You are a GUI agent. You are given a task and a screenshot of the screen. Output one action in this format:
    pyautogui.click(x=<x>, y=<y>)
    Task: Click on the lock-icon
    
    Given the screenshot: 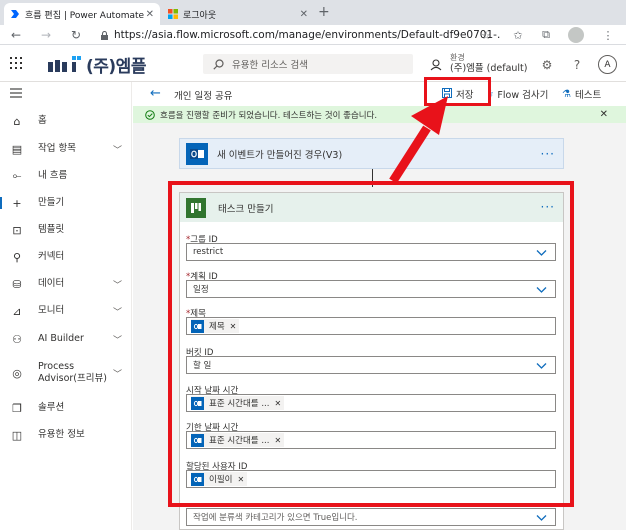 What is the action you would take?
    pyautogui.click(x=104, y=35)
    